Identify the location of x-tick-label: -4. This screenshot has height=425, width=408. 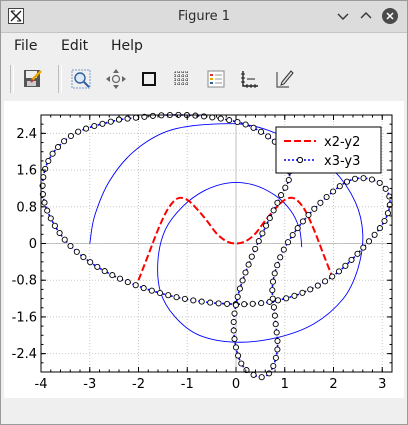
(41, 384).